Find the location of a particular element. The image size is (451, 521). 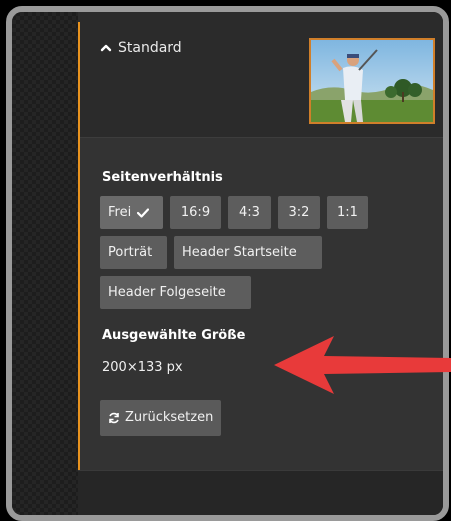

reset-button: Zurücksetzen is located at coordinates (161, 418).